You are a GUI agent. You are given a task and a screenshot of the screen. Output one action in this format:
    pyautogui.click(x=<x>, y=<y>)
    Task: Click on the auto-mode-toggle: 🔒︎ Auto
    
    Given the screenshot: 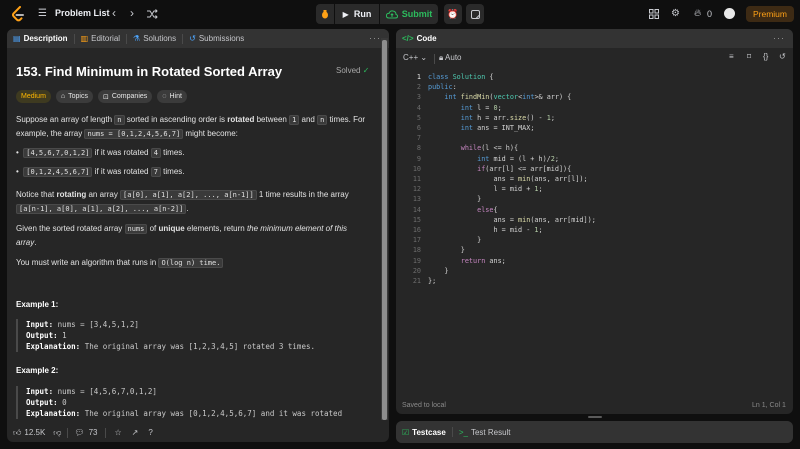 What is the action you would take?
    pyautogui.click(x=450, y=58)
    